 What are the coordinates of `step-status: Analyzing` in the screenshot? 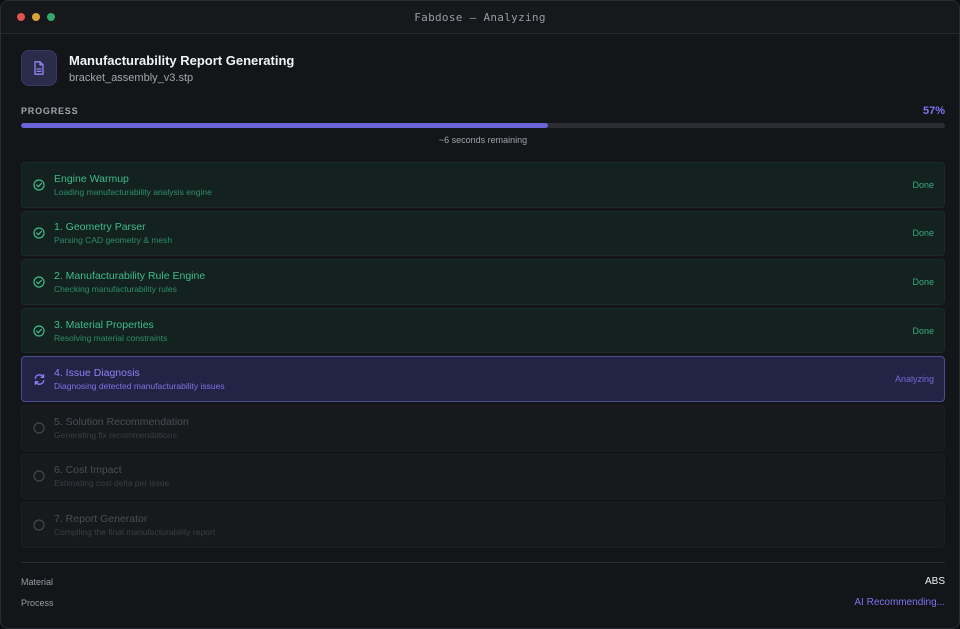 It's located at (914, 379).